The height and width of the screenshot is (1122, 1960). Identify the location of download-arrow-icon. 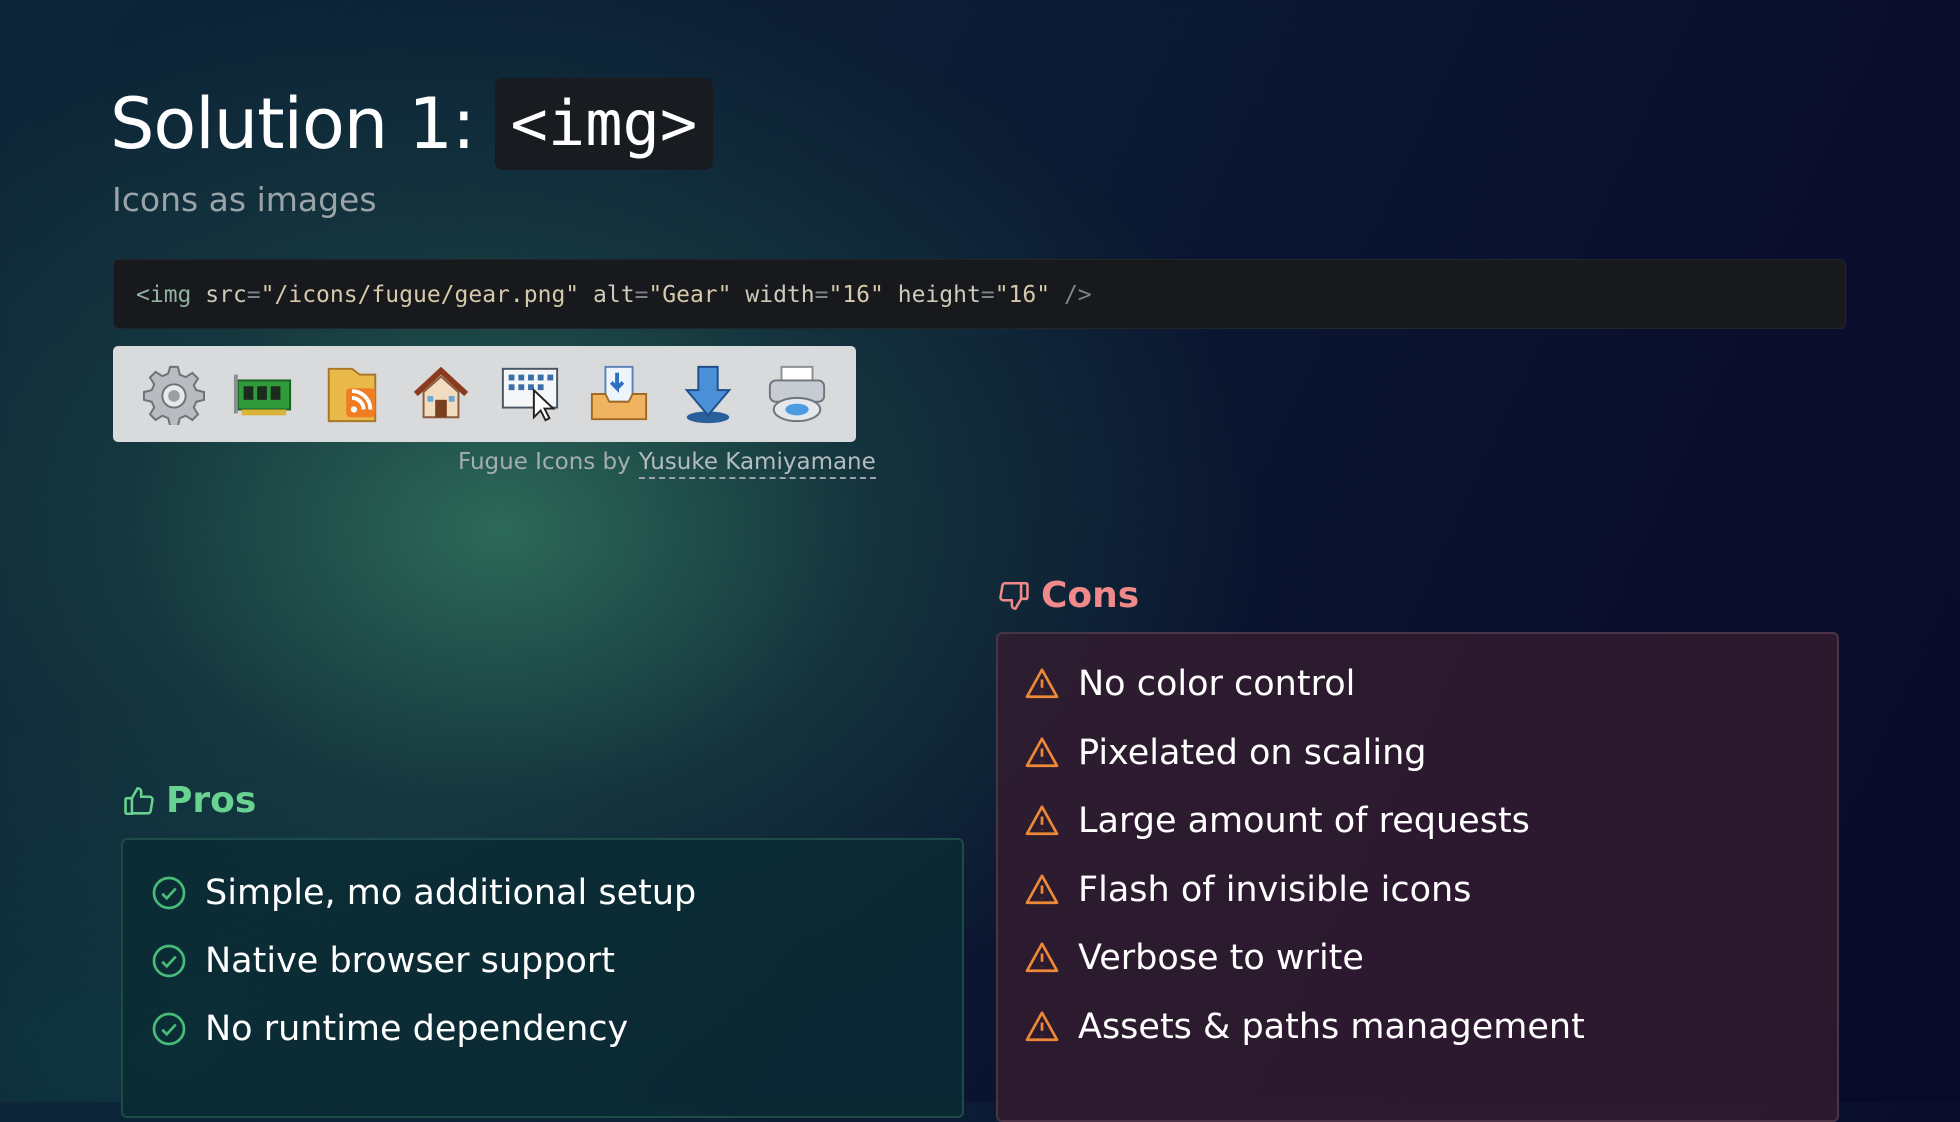
(708, 394).